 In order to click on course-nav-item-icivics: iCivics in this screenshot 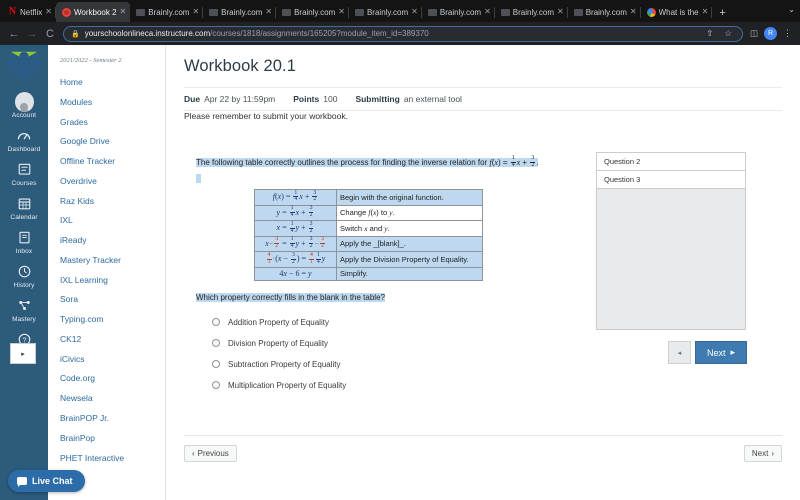, I will do `click(106, 360)`.